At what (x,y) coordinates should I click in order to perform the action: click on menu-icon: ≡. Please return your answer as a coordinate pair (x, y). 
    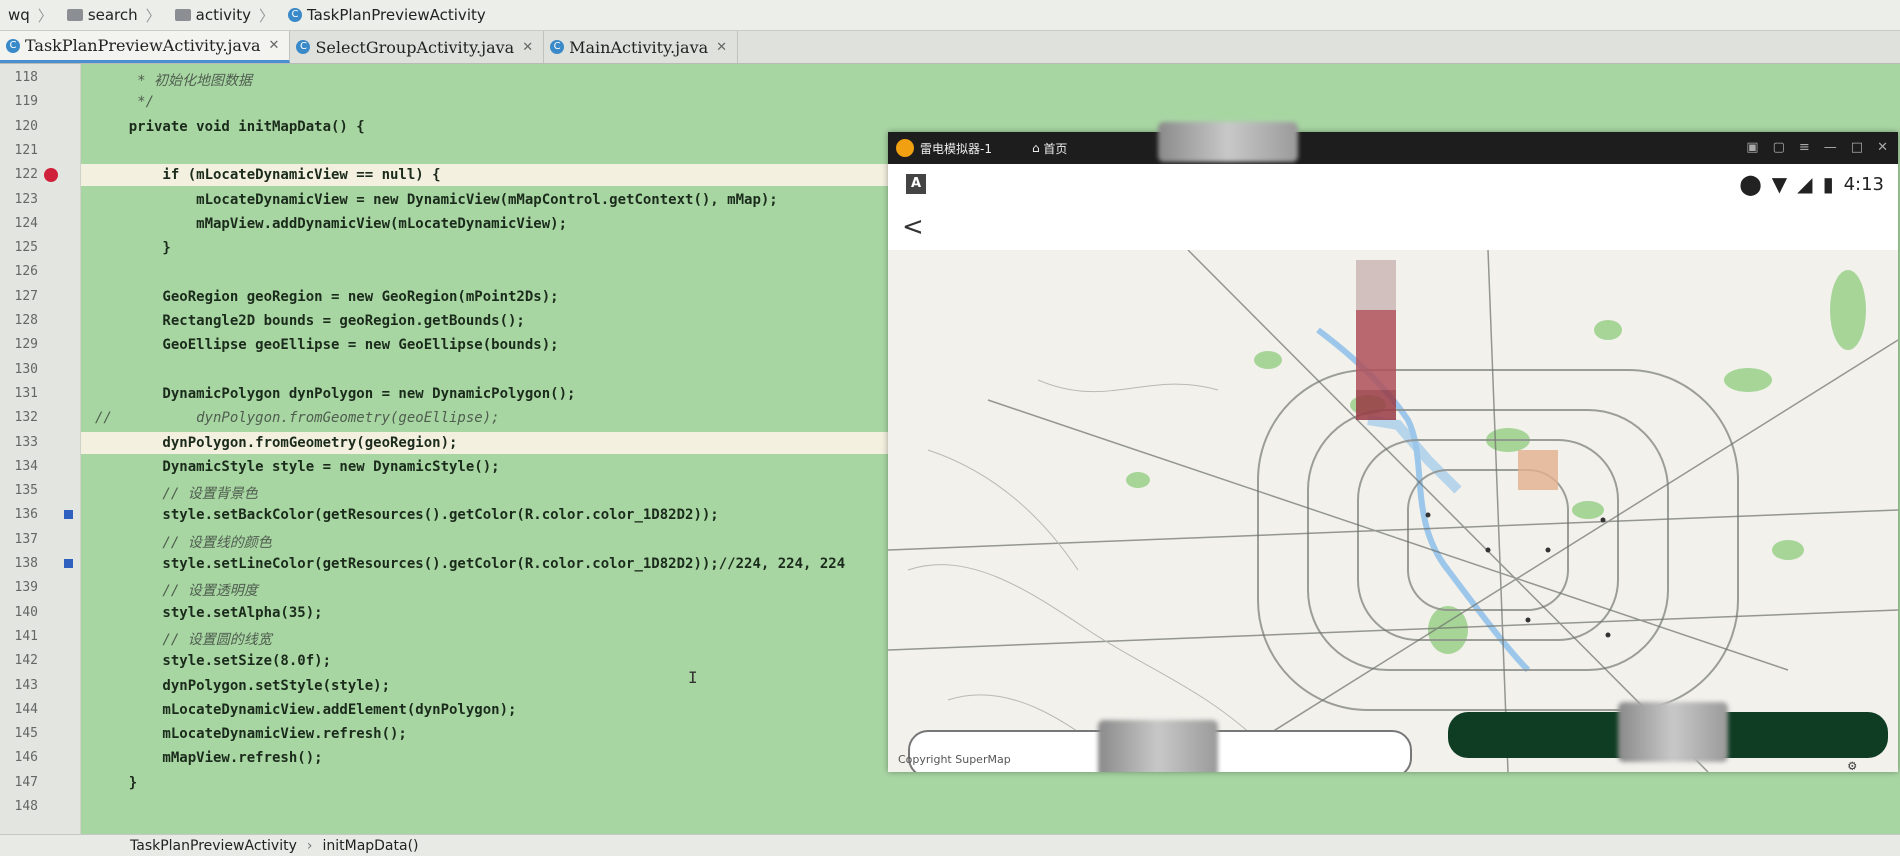
    Looking at the image, I should click on (1804, 147).